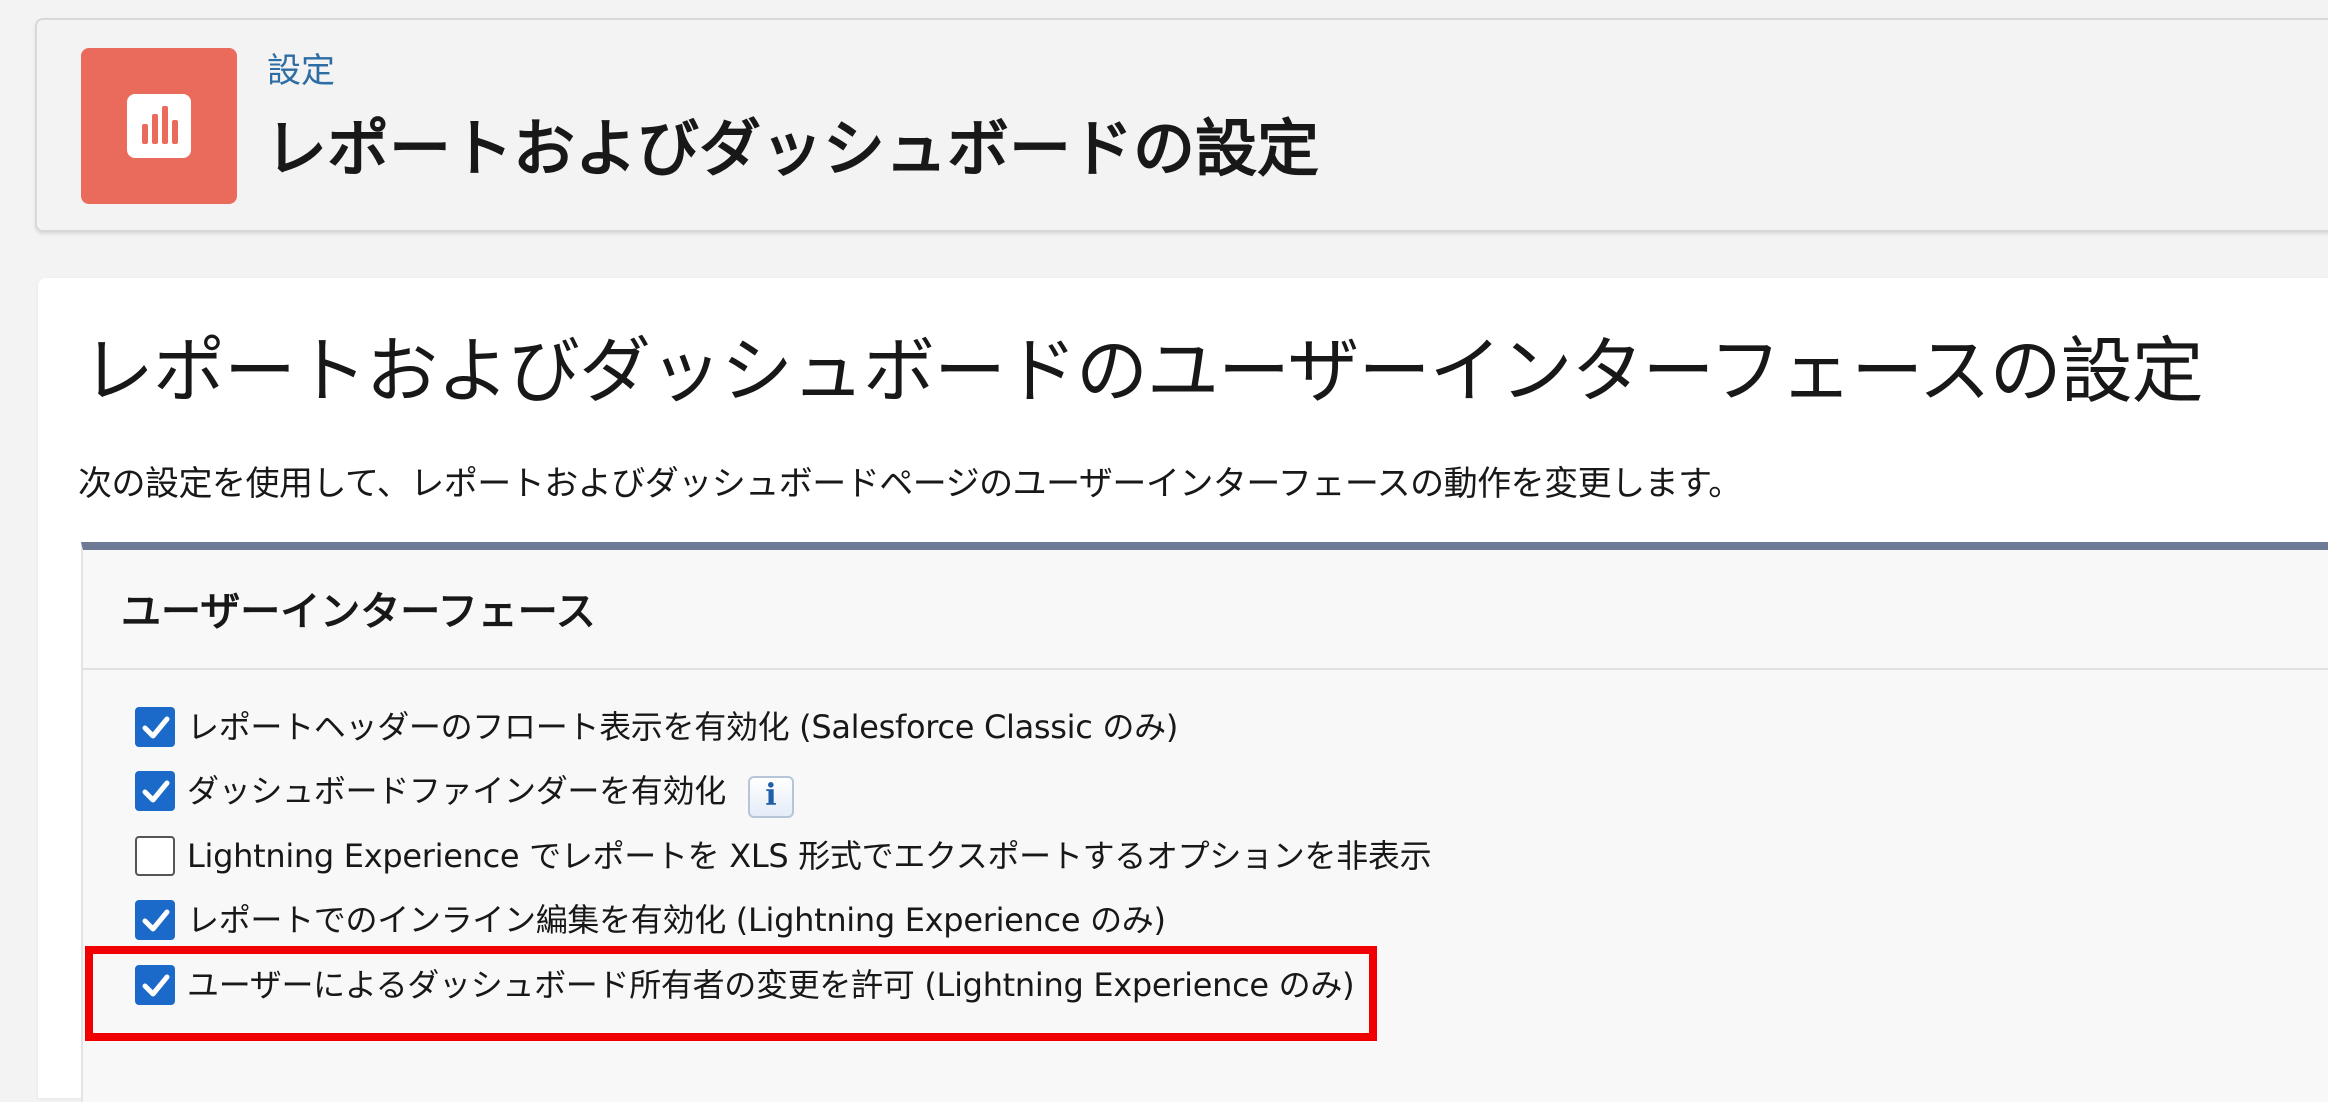 The image size is (2328, 1102). I want to click on bar-chart-glyph, so click(159, 126).